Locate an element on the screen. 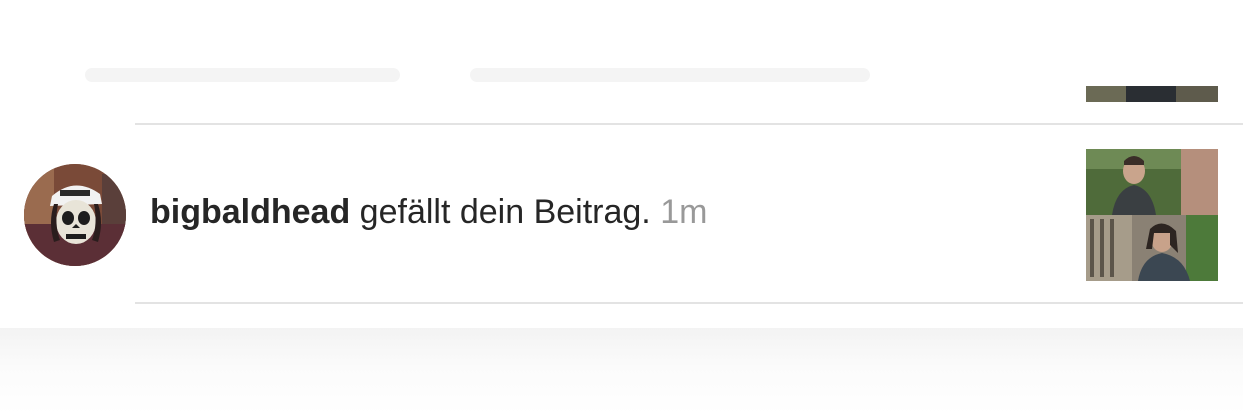  avatar is located at coordinates (75, 215).